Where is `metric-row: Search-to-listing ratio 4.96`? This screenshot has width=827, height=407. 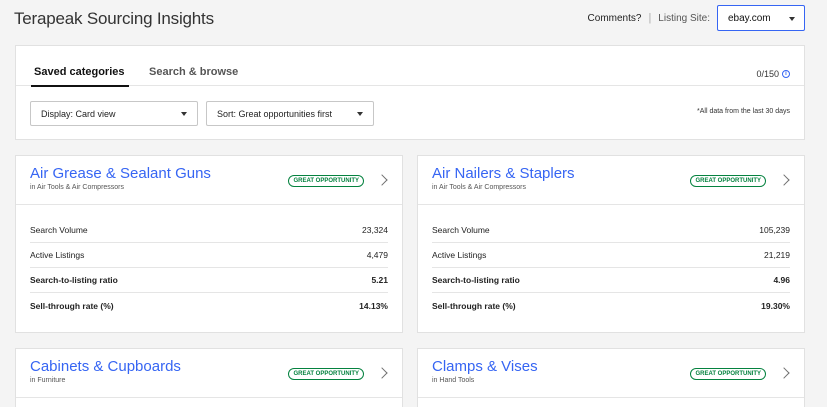 metric-row: Search-to-listing ratio 4.96 is located at coordinates (611, 280).